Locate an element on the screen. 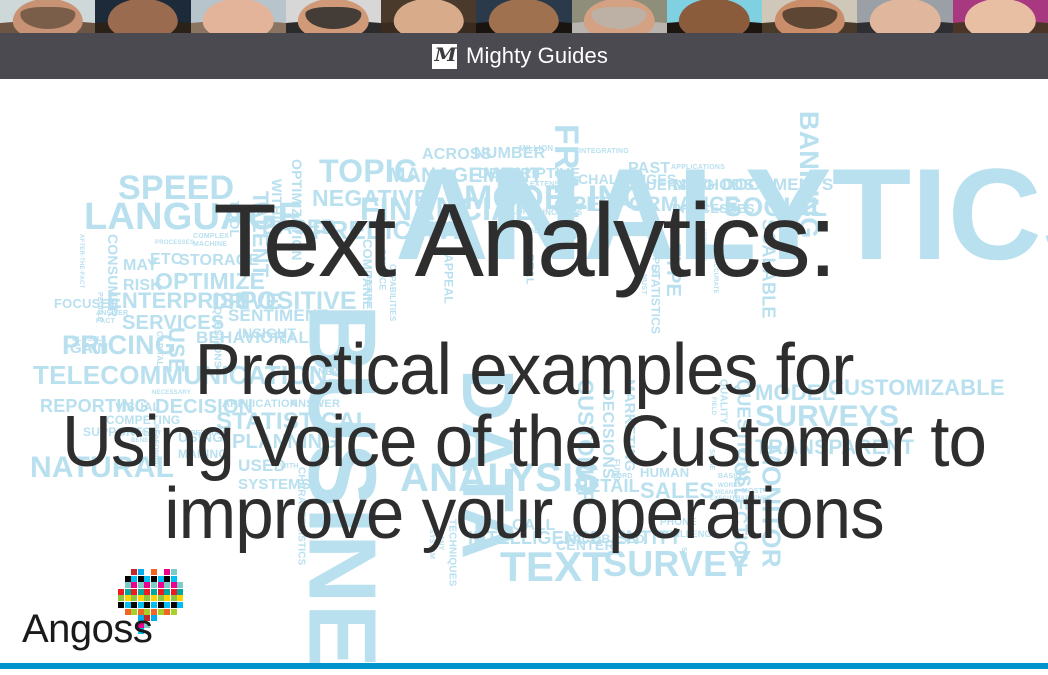  sponsor-logo: Angoss is located at coordinates (117, 609).